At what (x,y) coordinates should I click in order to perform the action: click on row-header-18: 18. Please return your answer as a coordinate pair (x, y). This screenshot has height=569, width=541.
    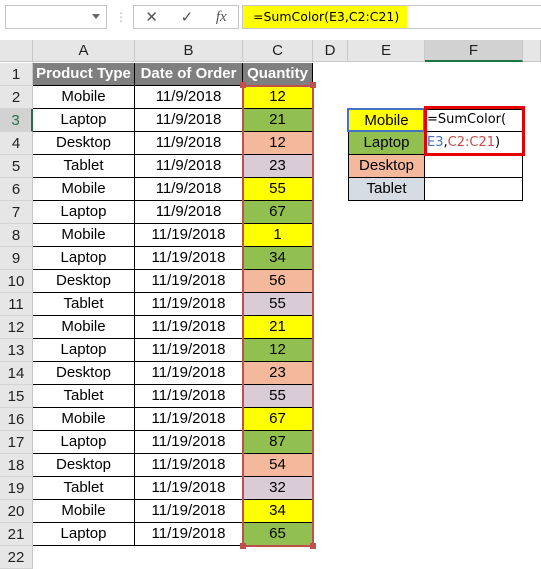
    Looking at the image, I should click on (16, 465).